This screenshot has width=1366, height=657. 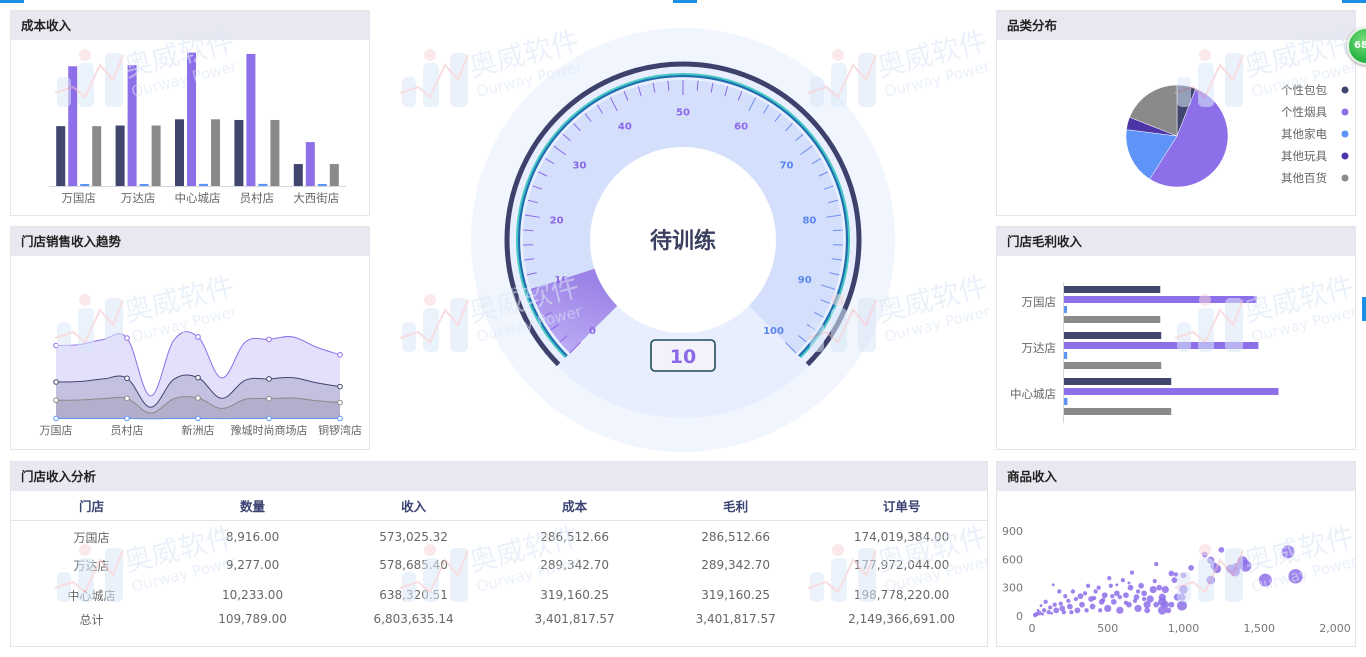 What do you see at coordinates (413, 595) in the screenshot?
I see `cell-income: 638,320.51` at bounding box center [413, 595].